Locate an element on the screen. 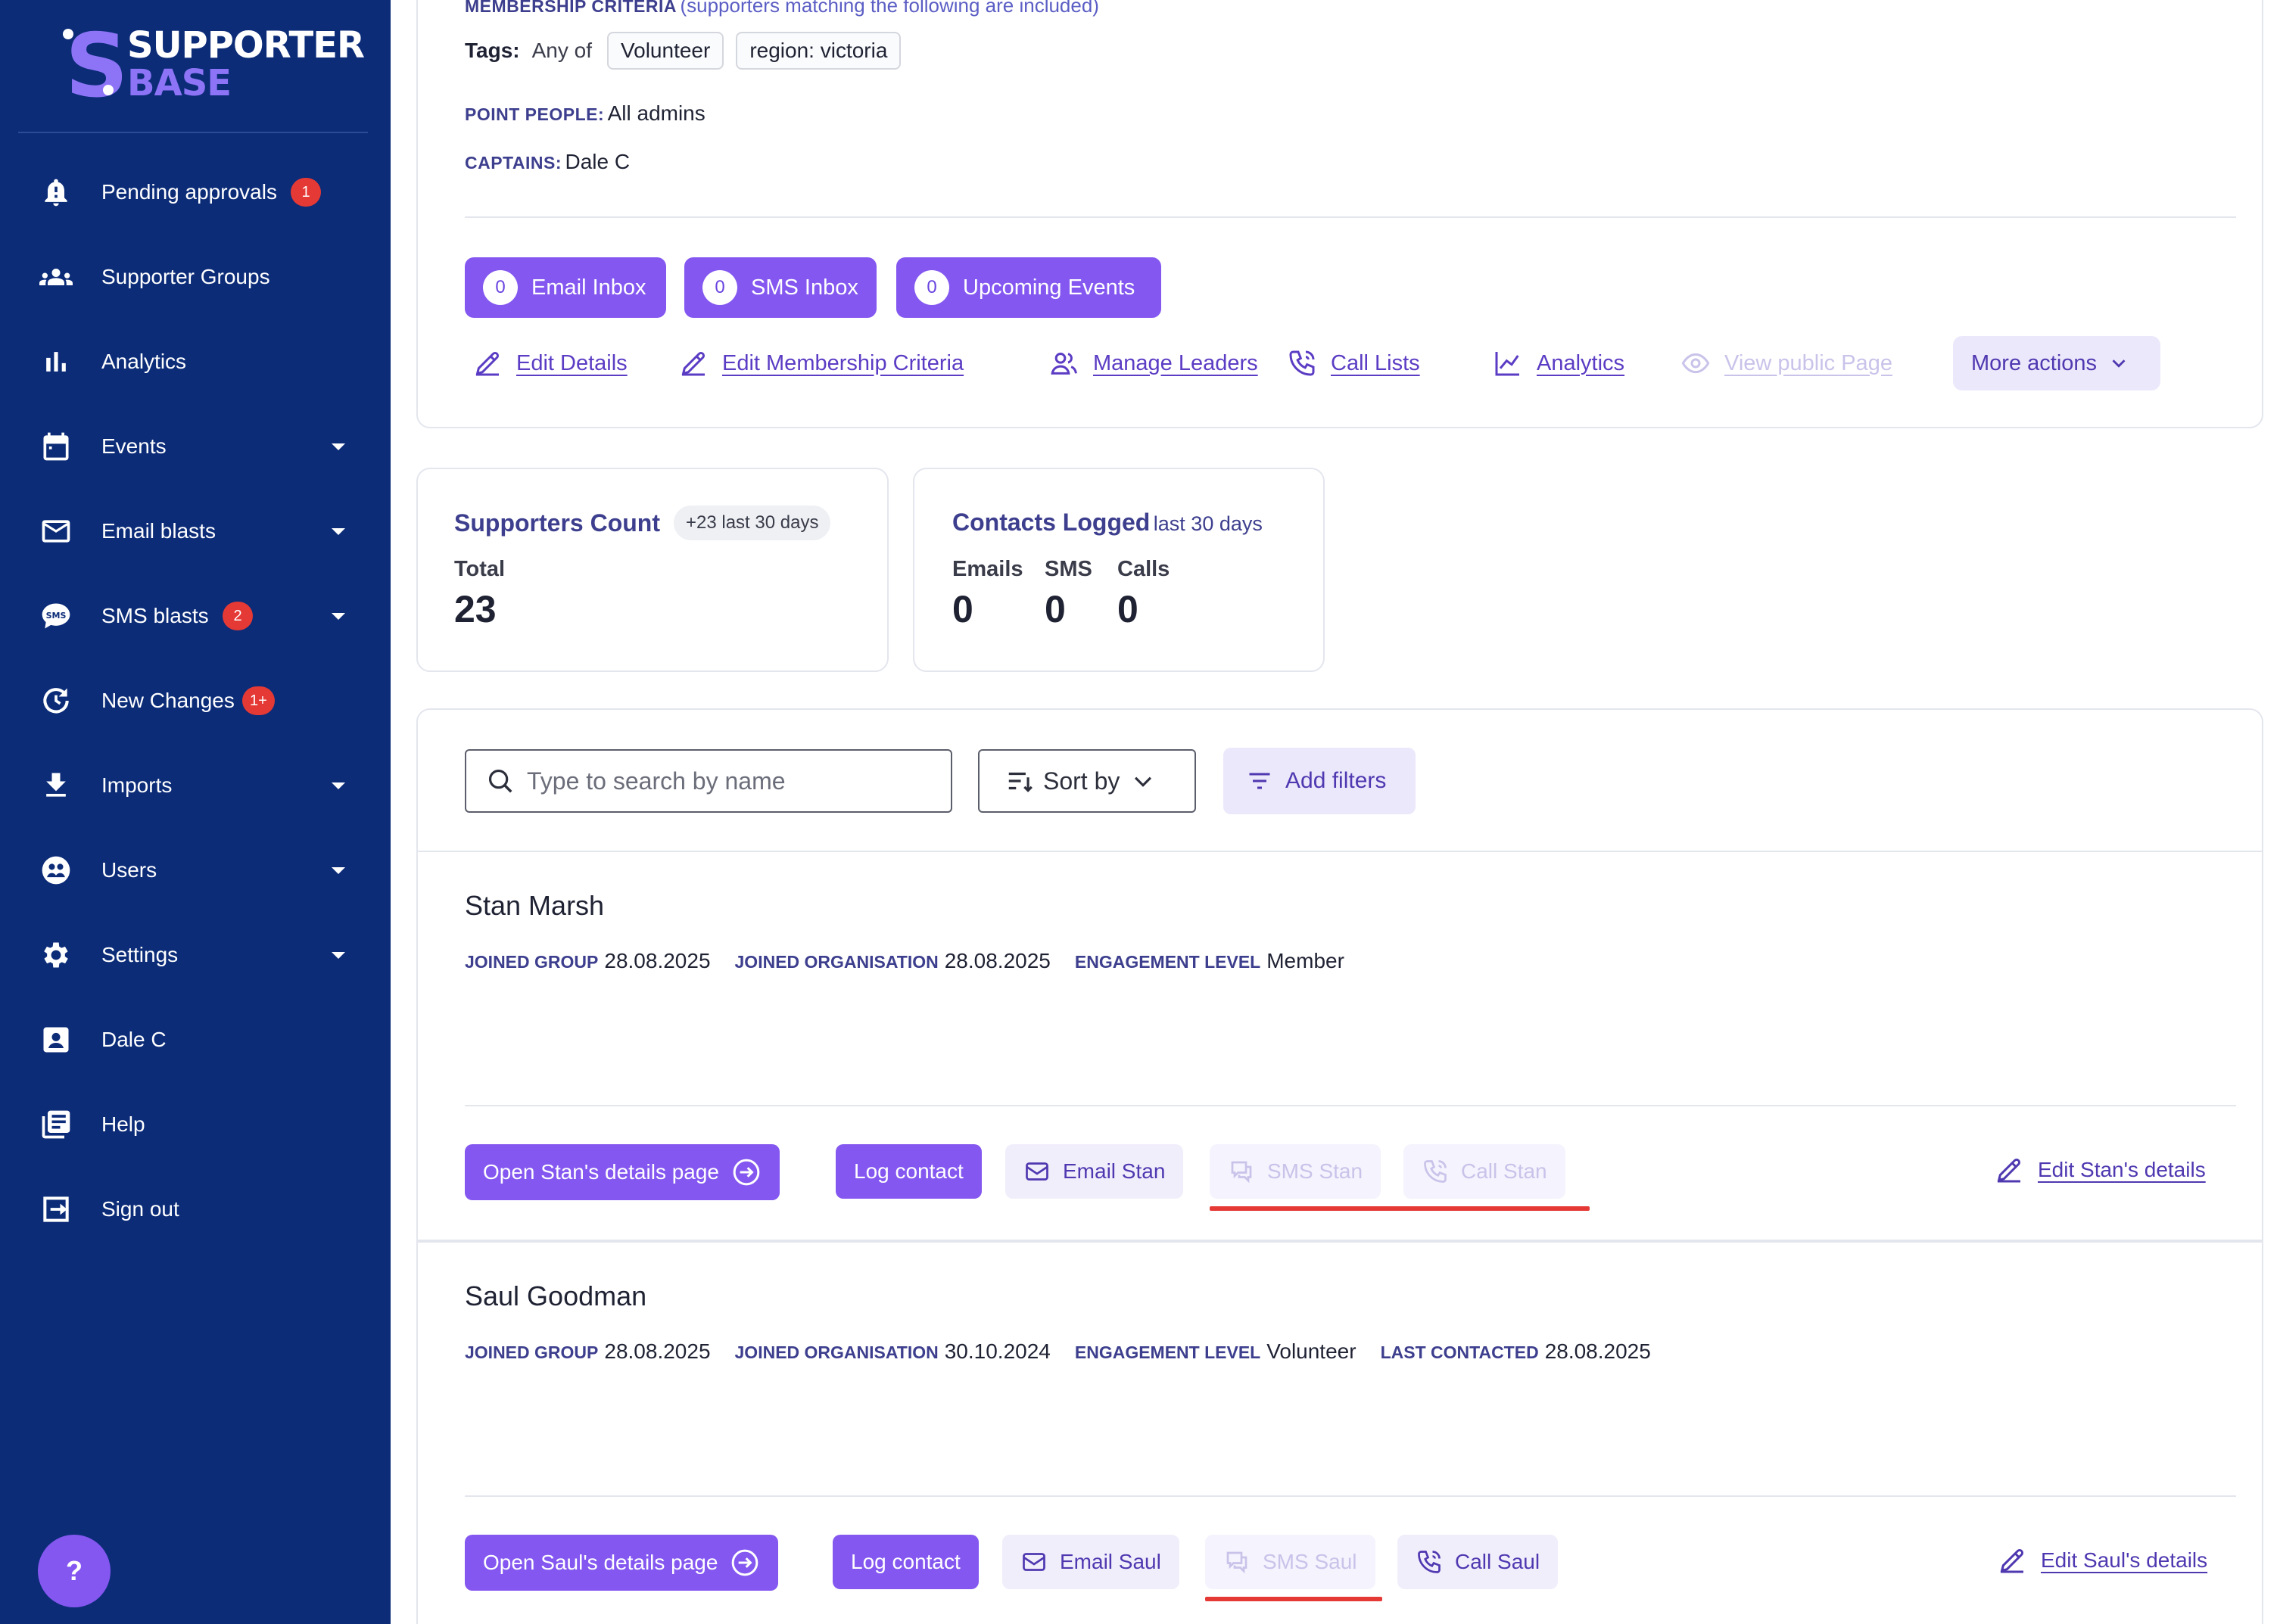 This screenshot has height=1624, width=2280. sidebar-item-email-blasts: Email blasts is located at coordinates (195, 531).